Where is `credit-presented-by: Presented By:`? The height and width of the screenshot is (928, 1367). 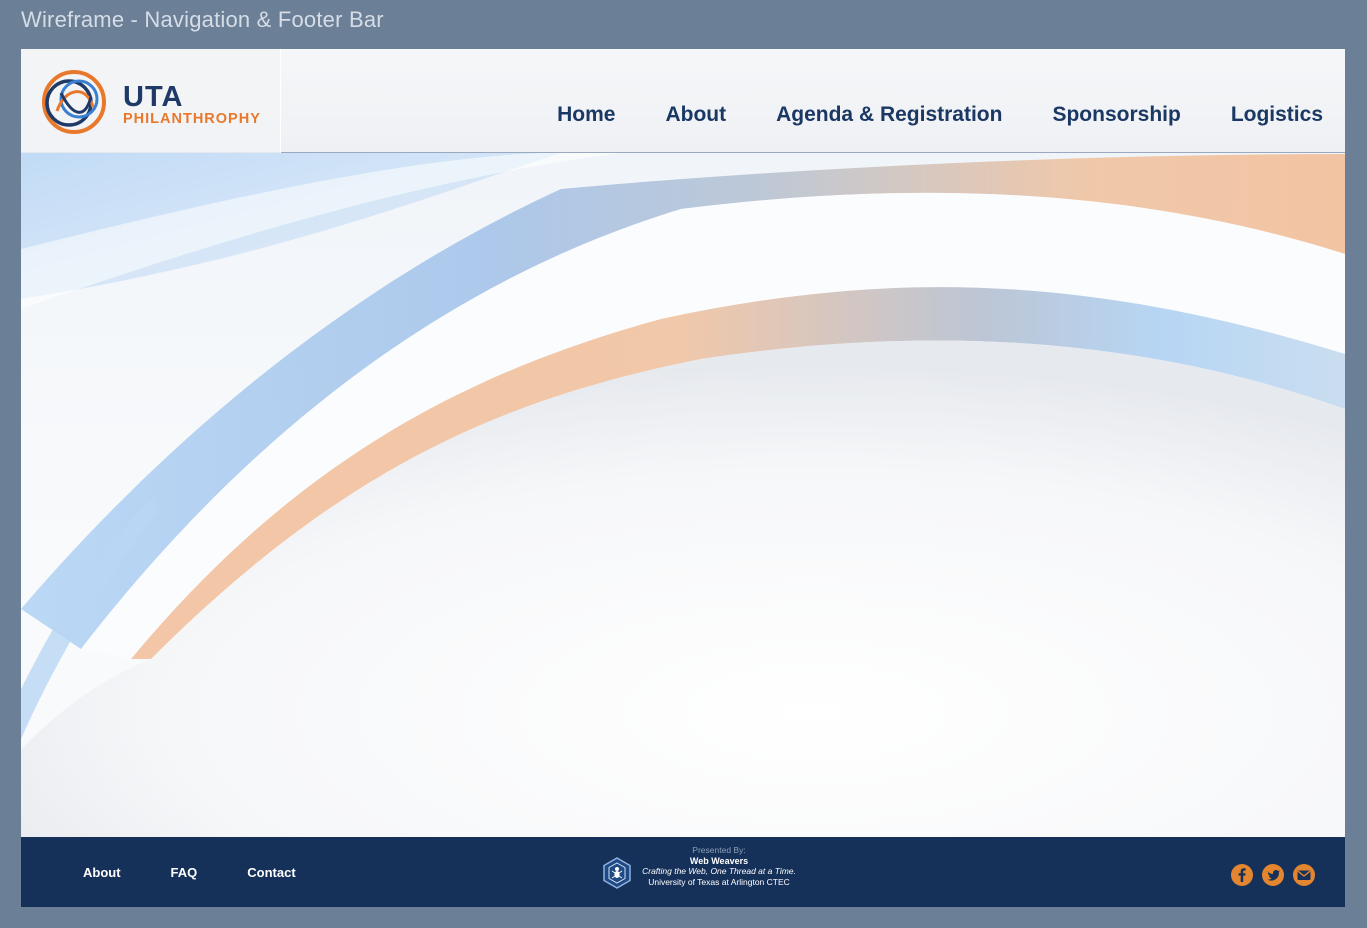 credit-presented-by: Presented By: is located at coordinates (719, 850).